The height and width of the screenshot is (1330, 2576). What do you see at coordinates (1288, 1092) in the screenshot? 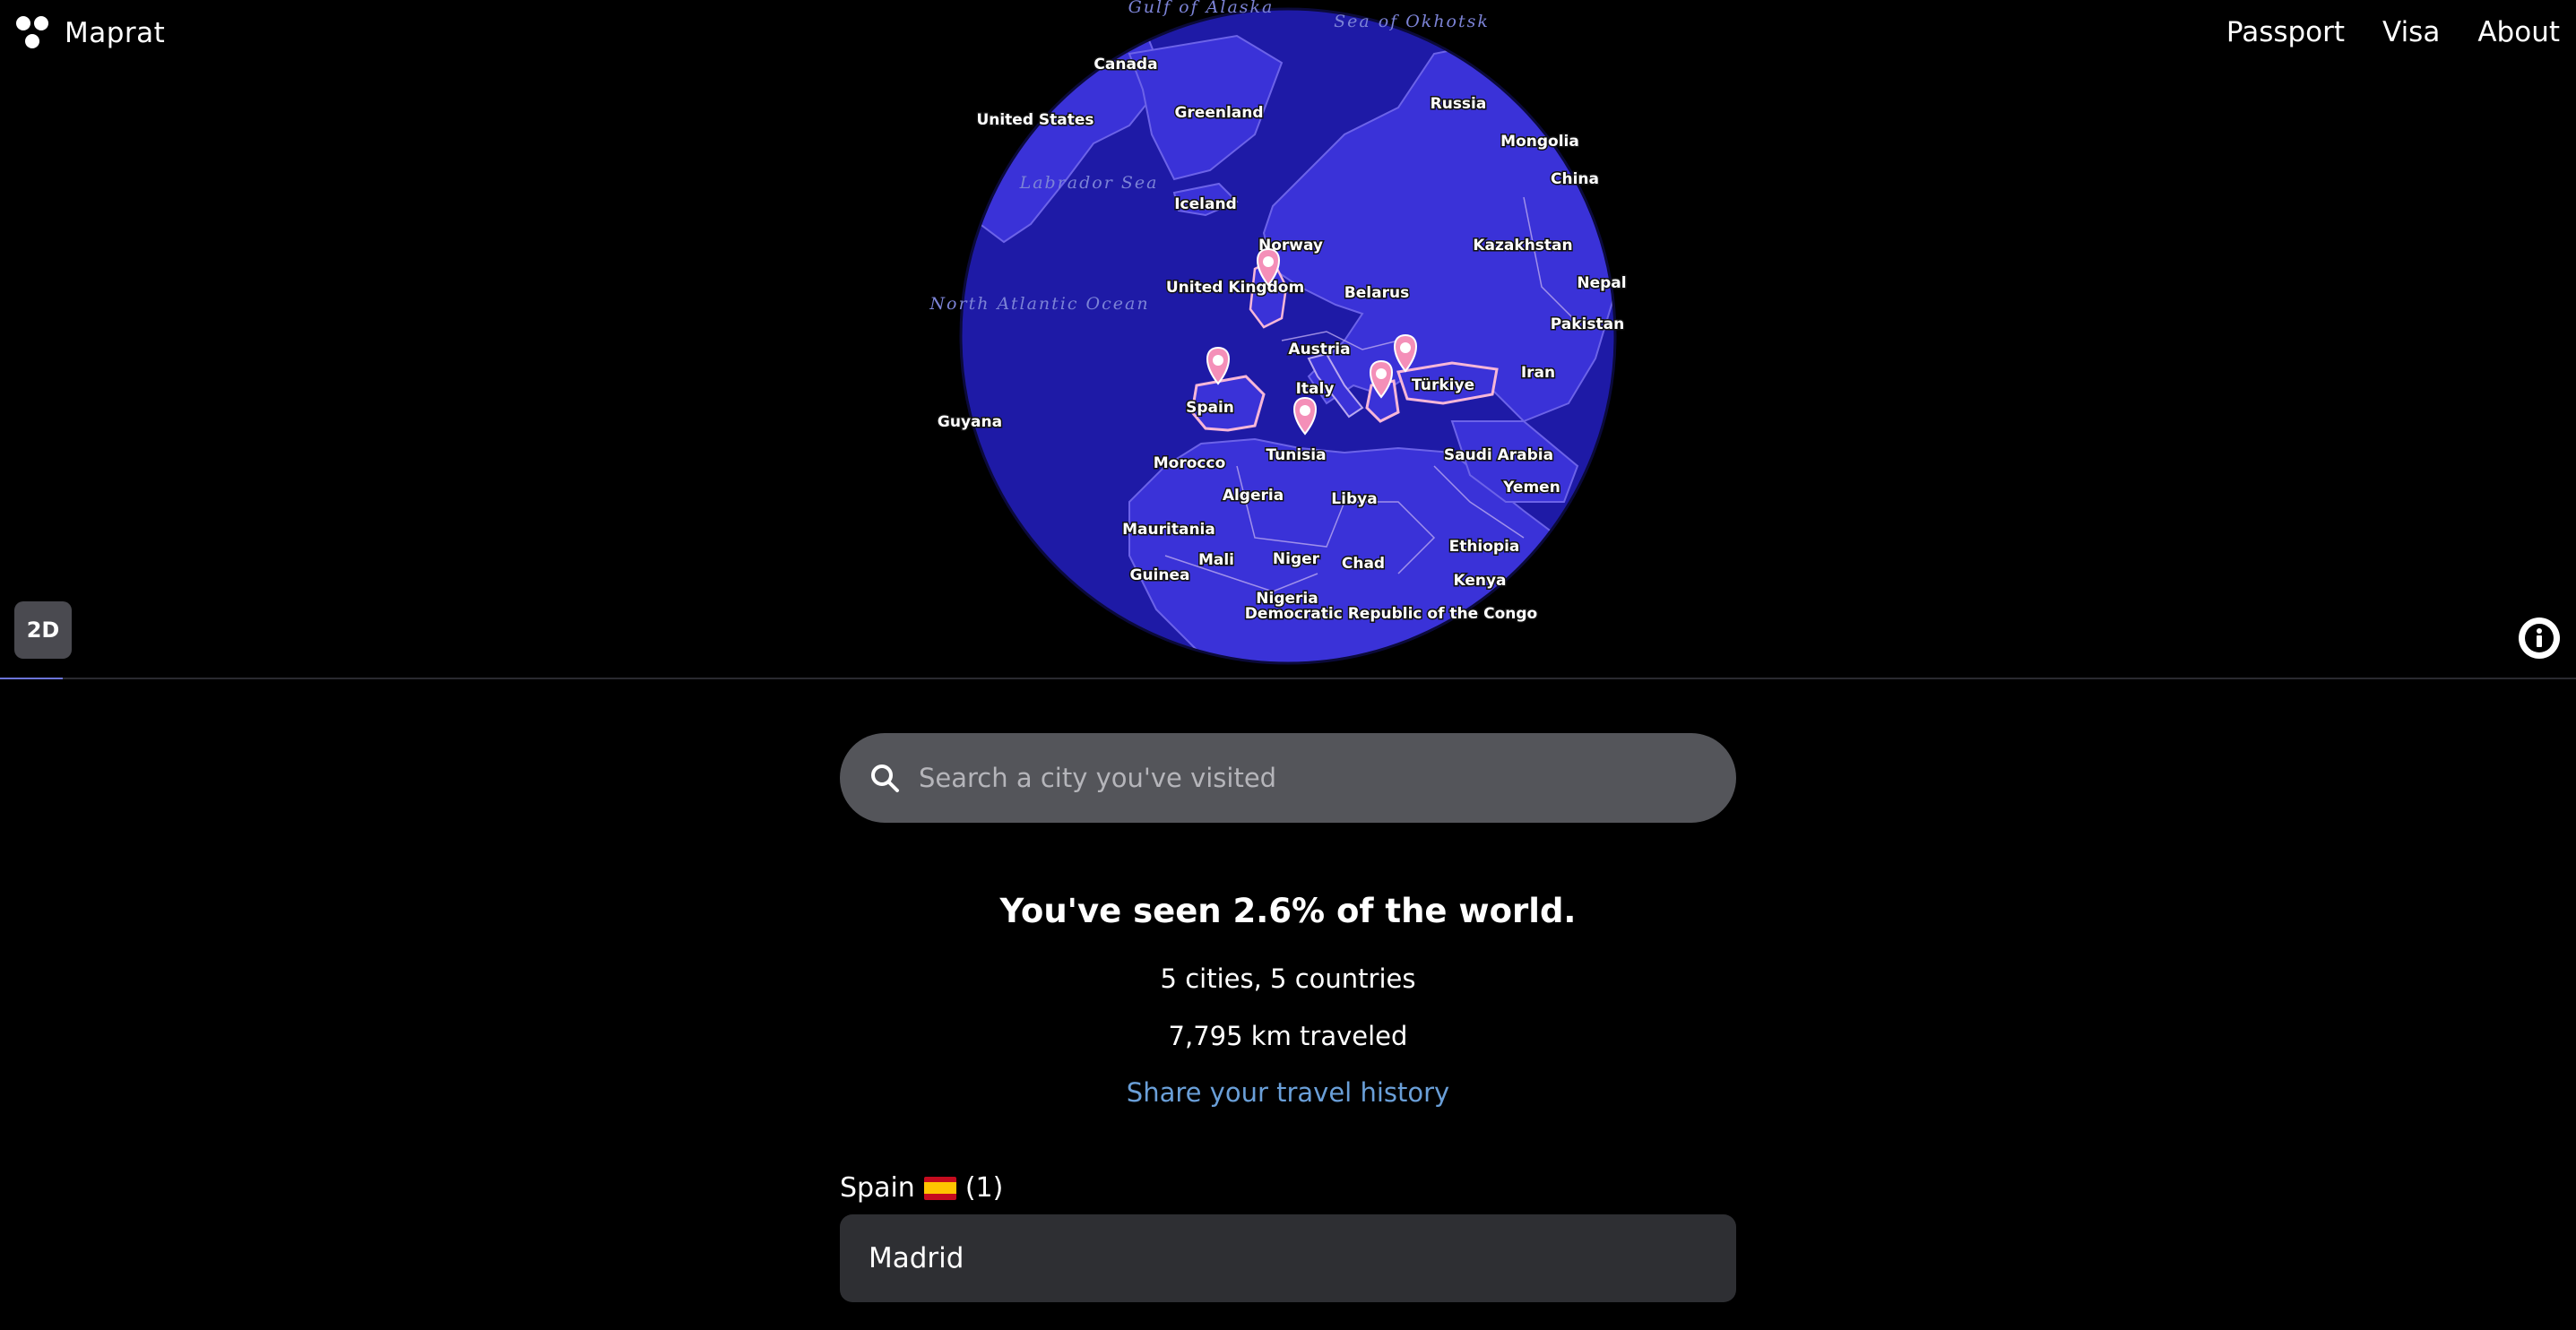
I see `share-travel-history-link: Share your travel history` at bounding box center [1288, 1092].